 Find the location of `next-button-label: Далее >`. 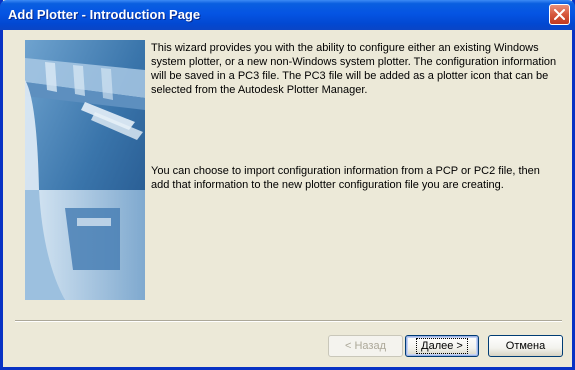

next-button-label: Далее > is located at coordinates (442, 346).